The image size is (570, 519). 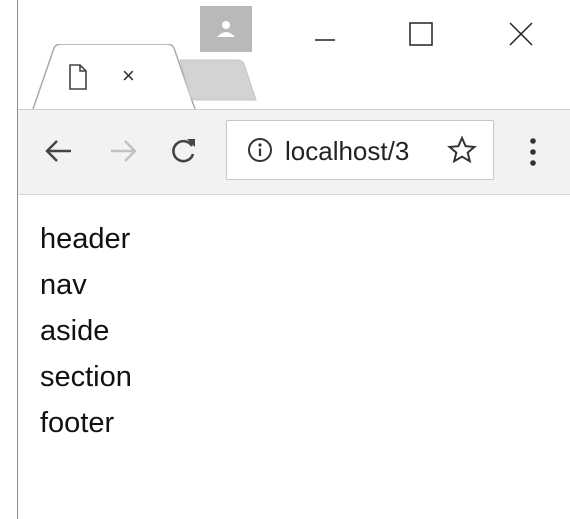 I want to click on menu-button, so click(x=533, y=152).